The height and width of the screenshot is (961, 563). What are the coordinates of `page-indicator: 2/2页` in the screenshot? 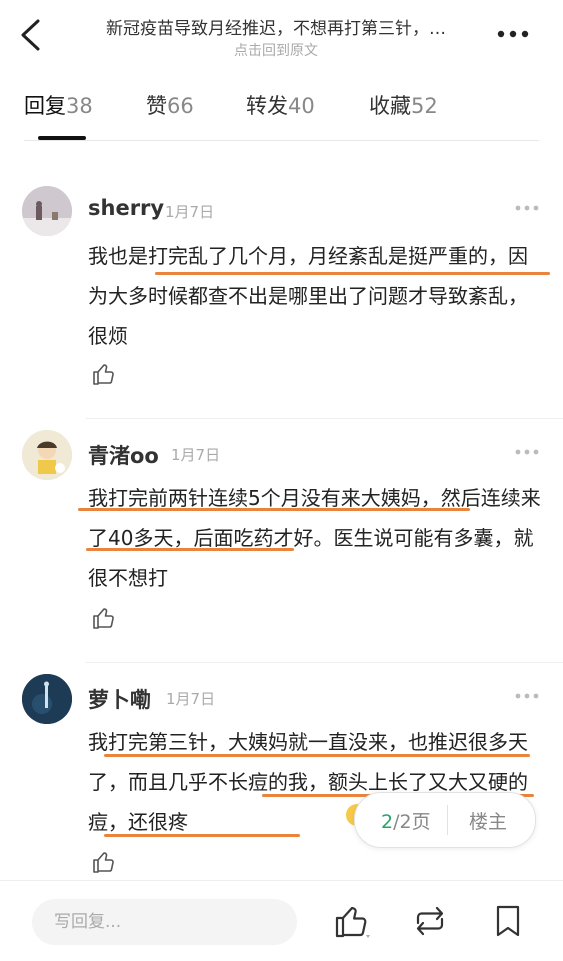 It's located at (406, 820).